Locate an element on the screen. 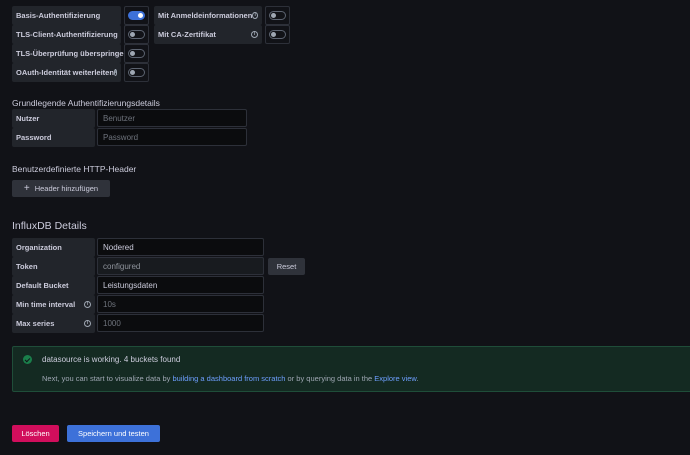 This screenshot has width=690, height=455. basic-auth-label: Basis-Authentifizierung is located at coordinates (66, 15).